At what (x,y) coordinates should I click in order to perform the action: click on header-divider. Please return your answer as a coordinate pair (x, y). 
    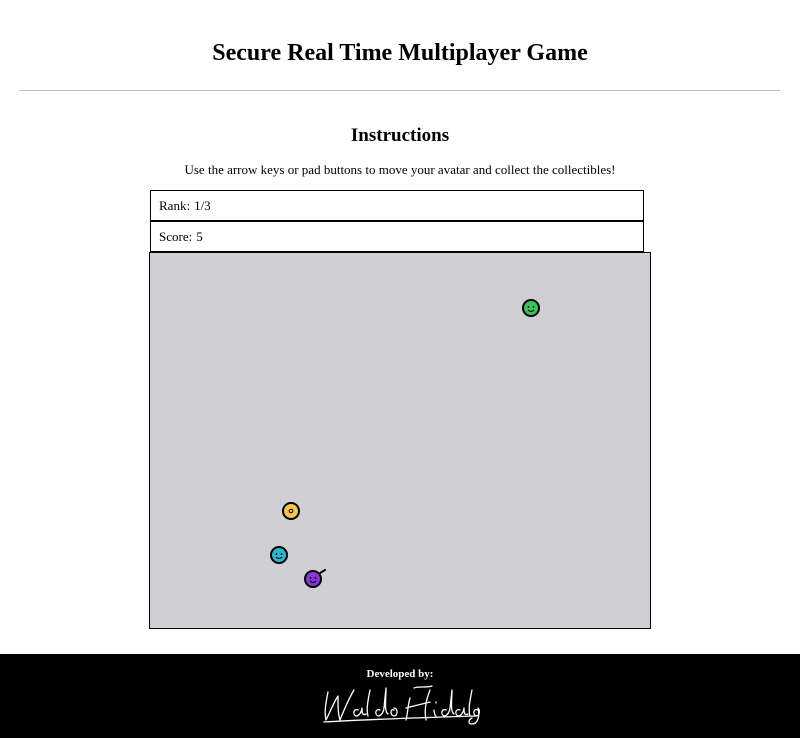
    Looking at the image, I should click on (399, 90).